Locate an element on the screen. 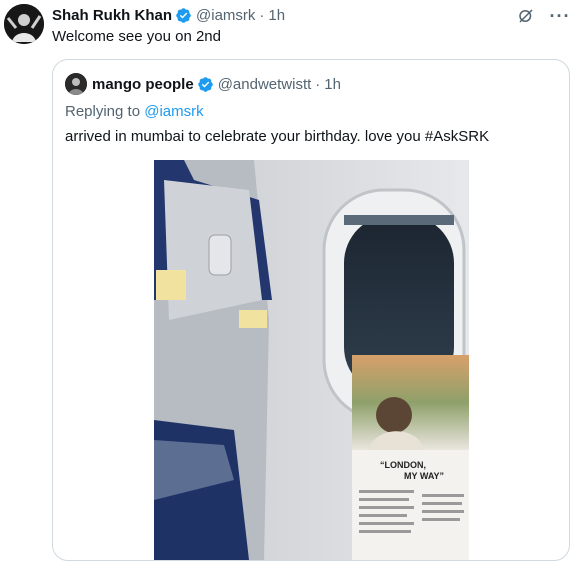  quoted-author-name: mango people is located at coordinates (143, 84).